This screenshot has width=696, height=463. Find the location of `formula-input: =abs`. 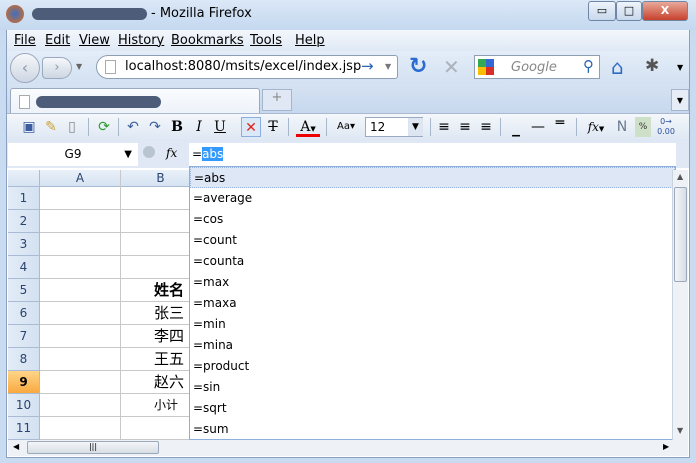

formula-input: =abs is located at coordinates (432, 154).